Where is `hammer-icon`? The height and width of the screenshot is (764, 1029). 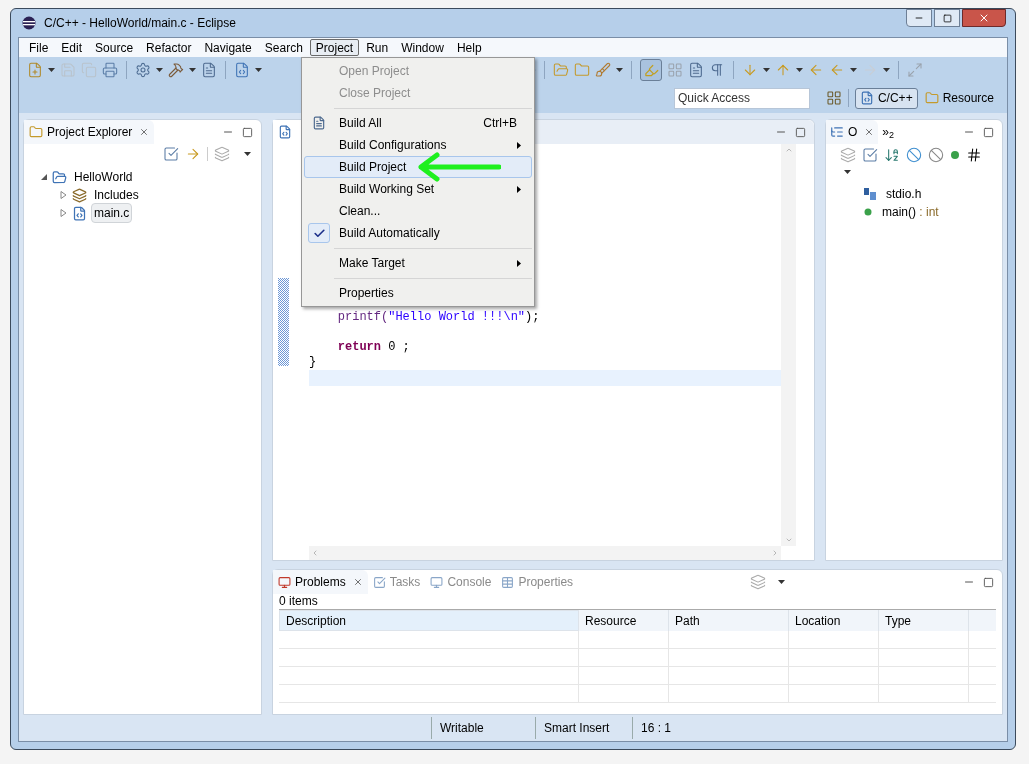
hammer-icon is located at coordinates (176, 70).